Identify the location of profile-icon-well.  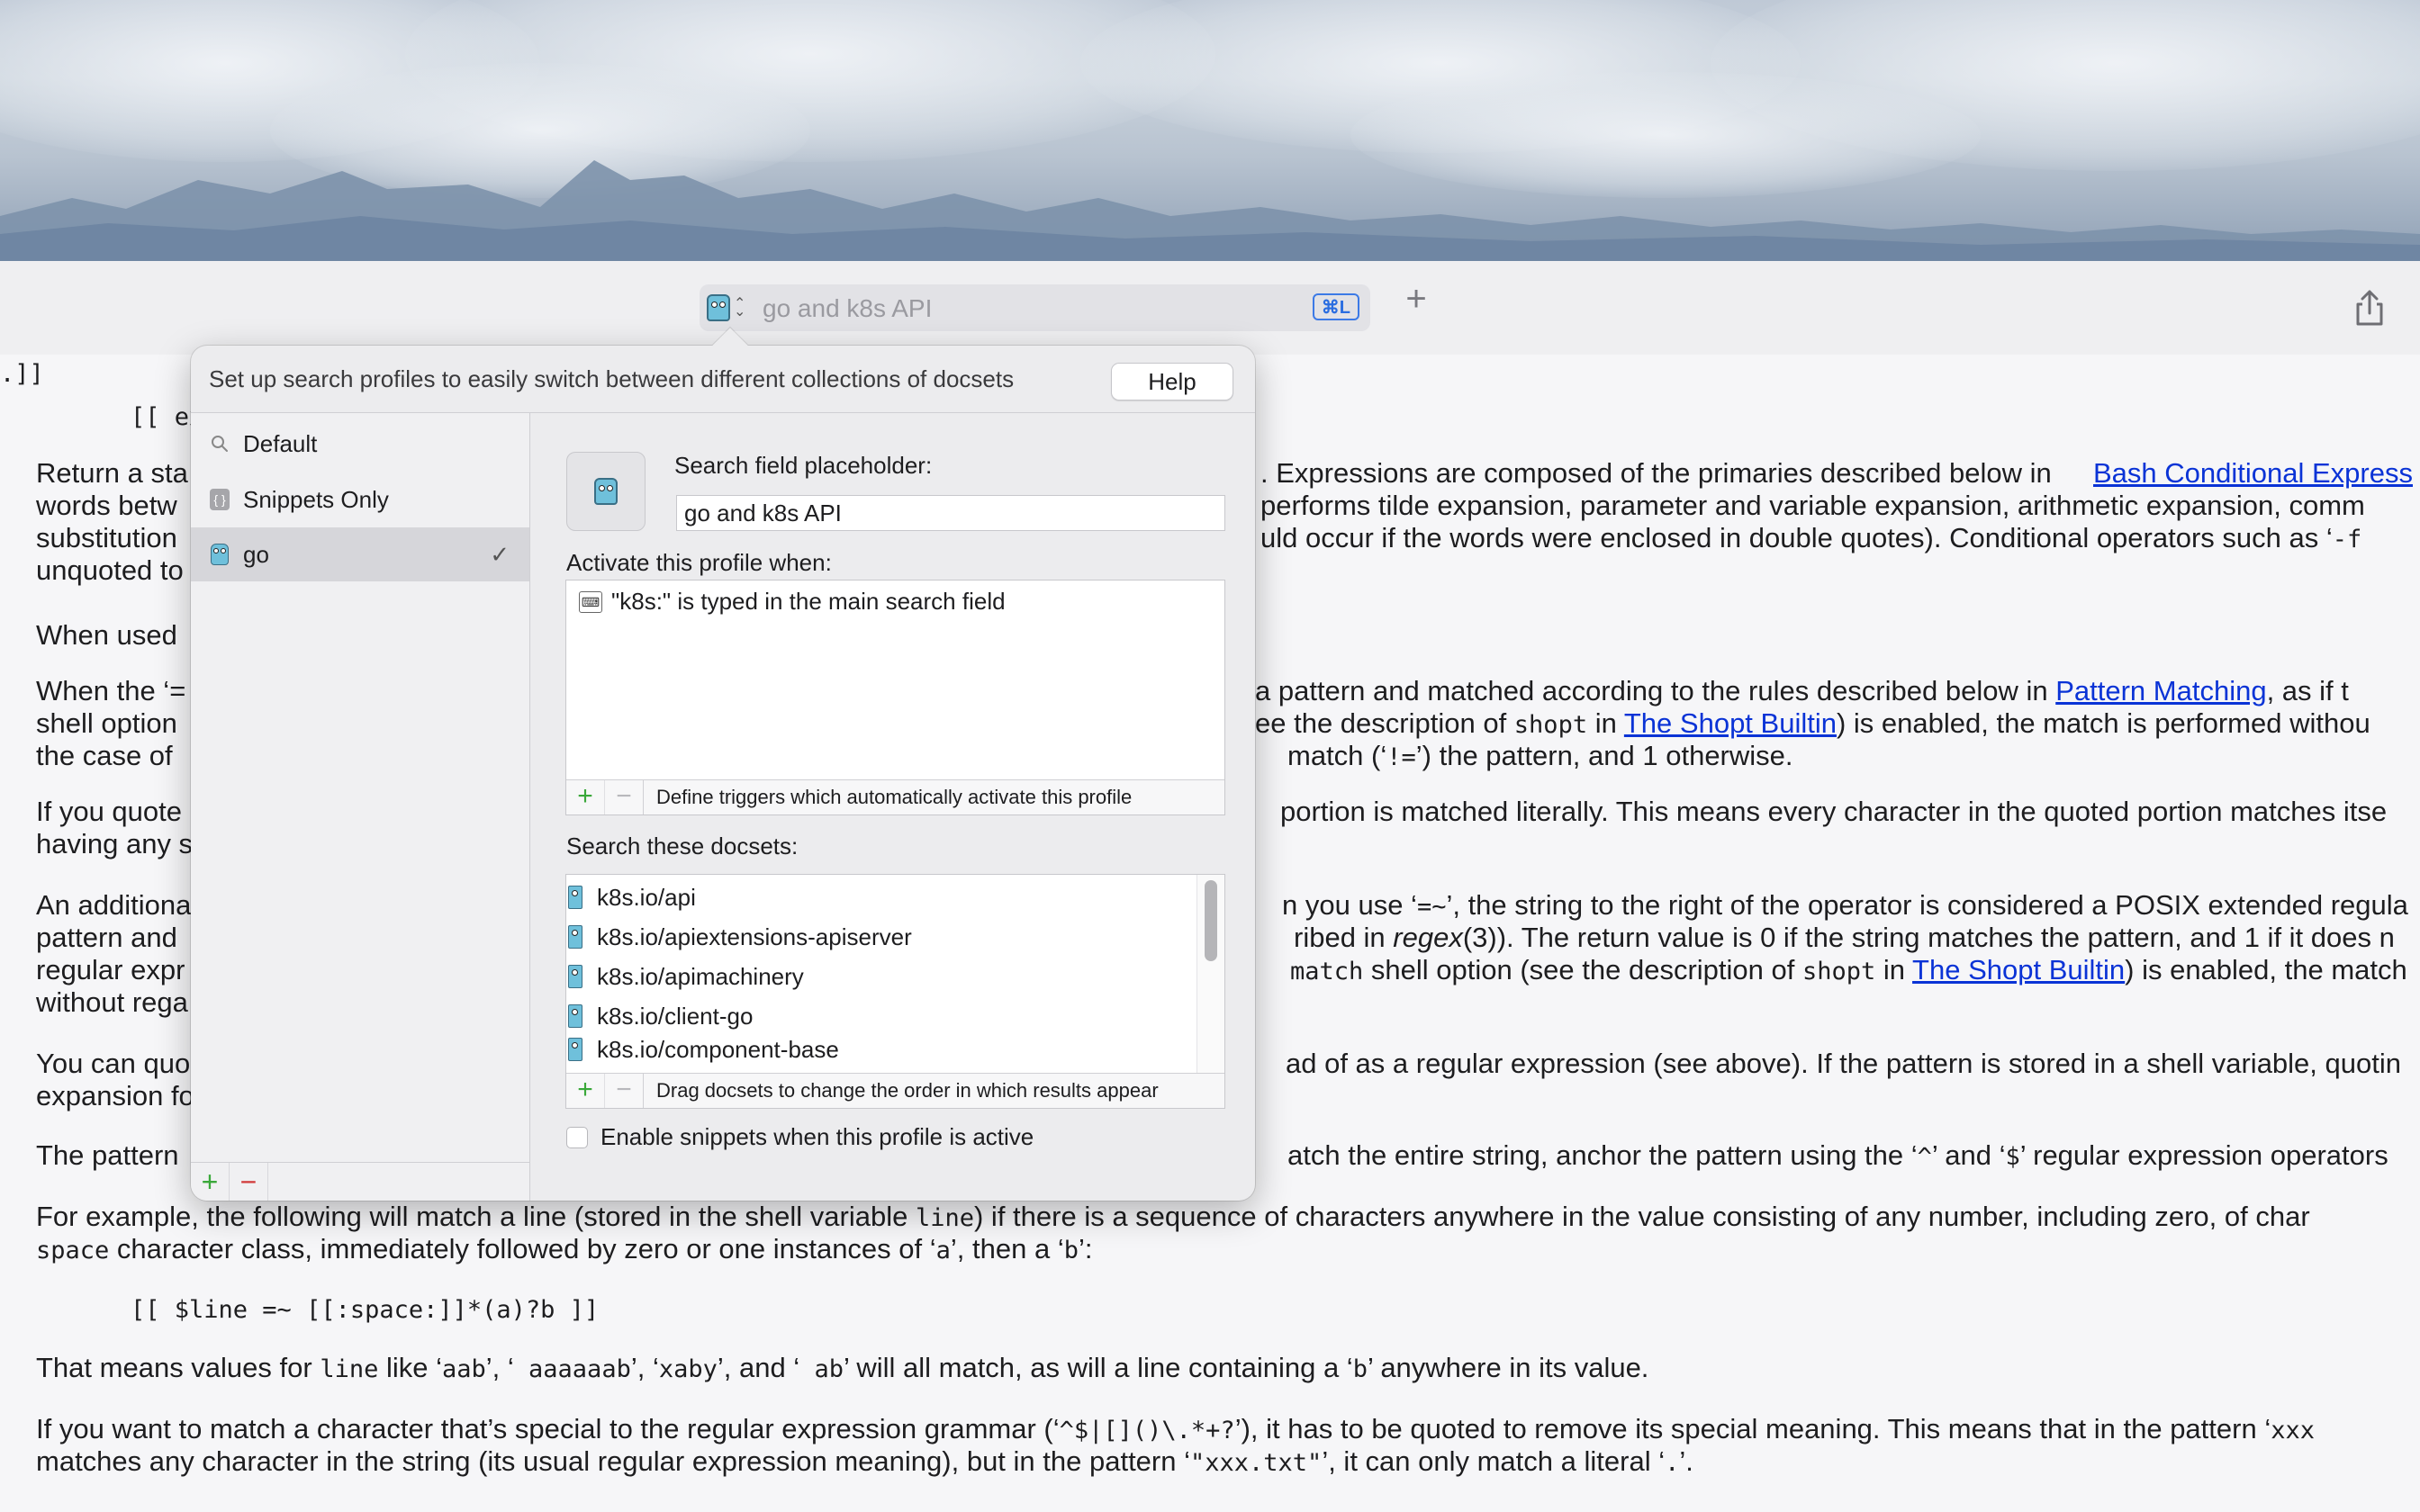
(606, 491).